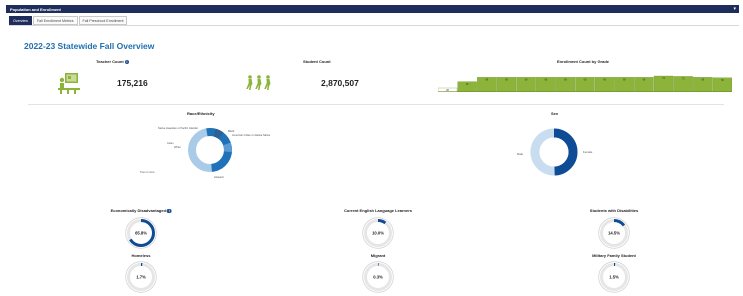 This screenshot has width=743, height=296. I want to click on teacher-count-label-text: Teacher Count, so click(110, 61).